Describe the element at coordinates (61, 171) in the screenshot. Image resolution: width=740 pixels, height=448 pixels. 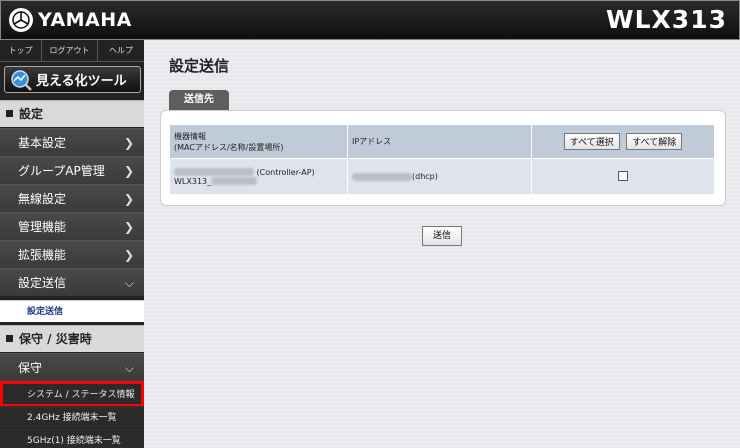
I see `nav-group-ap-label: グループAP管理` at that location.